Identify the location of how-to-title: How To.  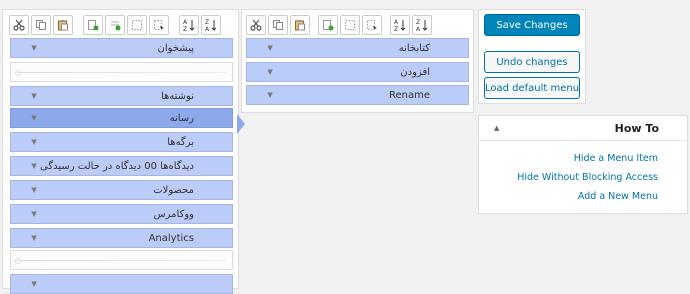
(636, 128).